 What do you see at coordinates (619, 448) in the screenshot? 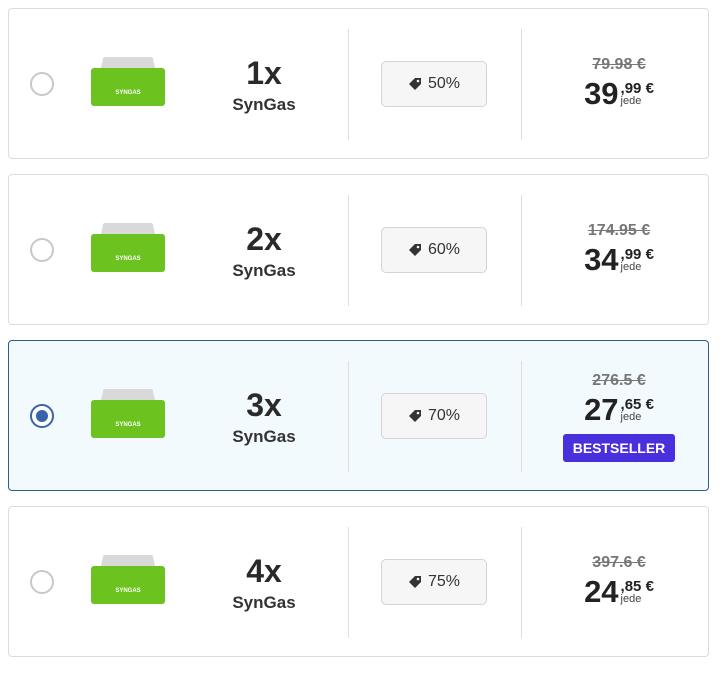
I see `bestseller-badge: BESTSELLER` at bounding box center [619, 448].